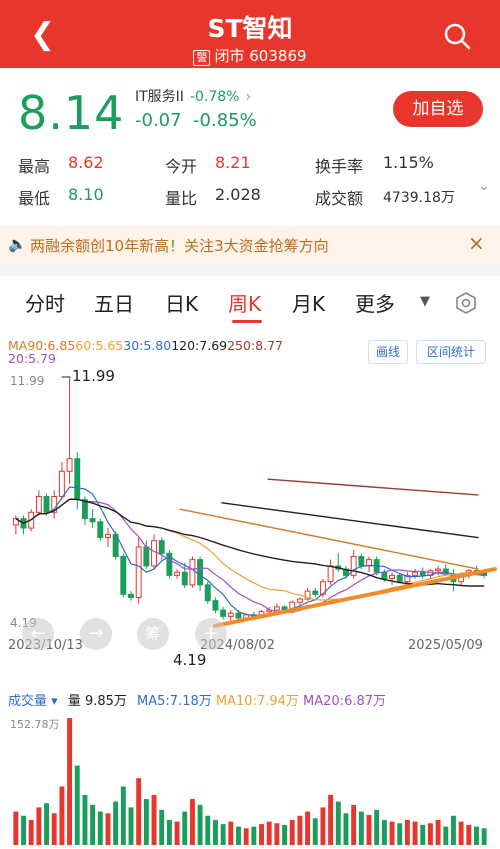 Image resolution: width=500 pixels, height=849 pixels. I want to click on ma90-line, so click(329, 539).